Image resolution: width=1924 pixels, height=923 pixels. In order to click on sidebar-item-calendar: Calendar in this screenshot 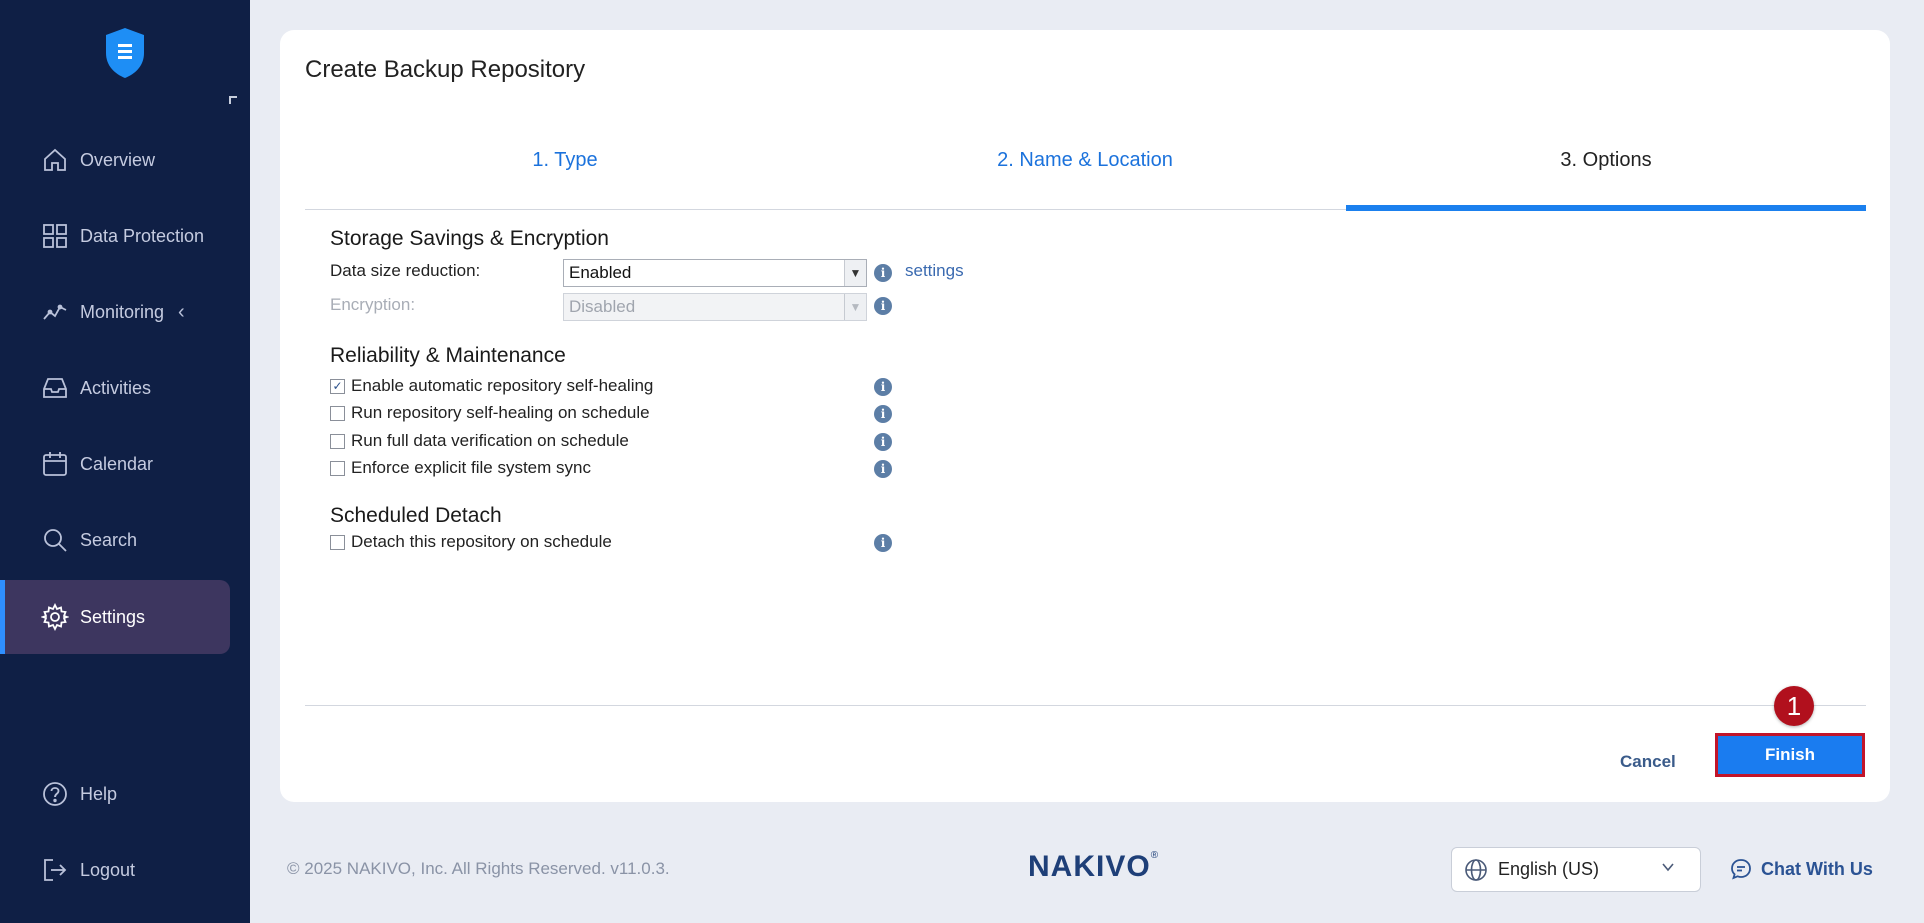, I will do `click(115, 464)`.